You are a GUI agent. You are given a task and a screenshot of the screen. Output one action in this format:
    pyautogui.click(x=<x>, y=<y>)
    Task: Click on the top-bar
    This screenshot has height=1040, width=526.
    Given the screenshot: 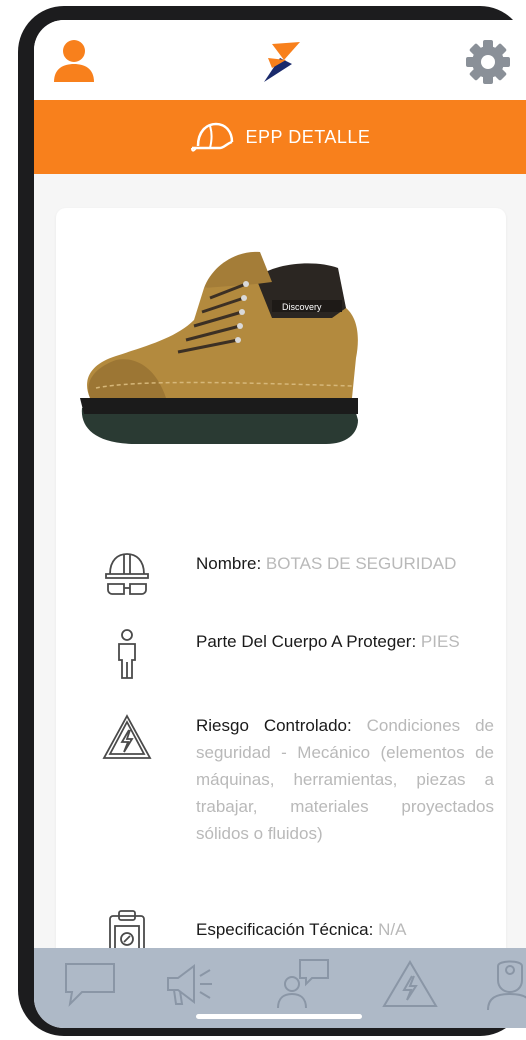 What is the action you would take?
    pyautogui.click(x=280, y=61)
    